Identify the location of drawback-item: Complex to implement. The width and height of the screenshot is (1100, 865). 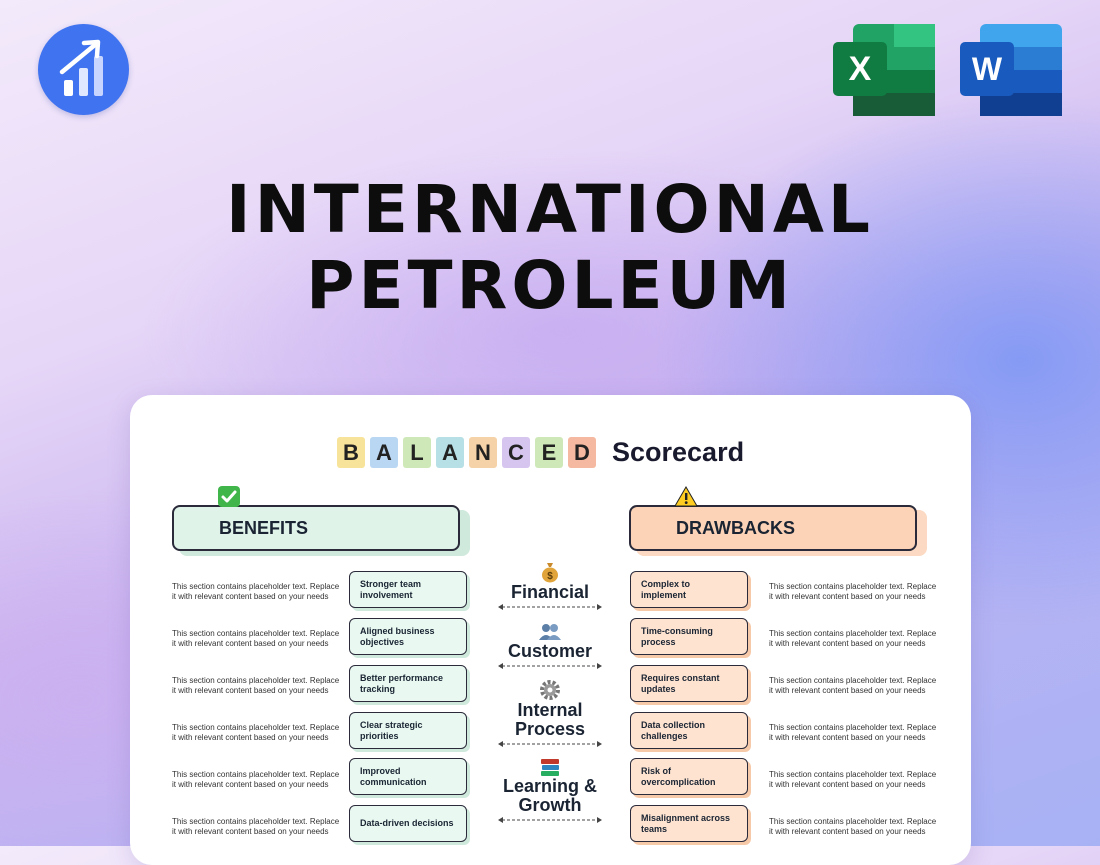
(689, 589).